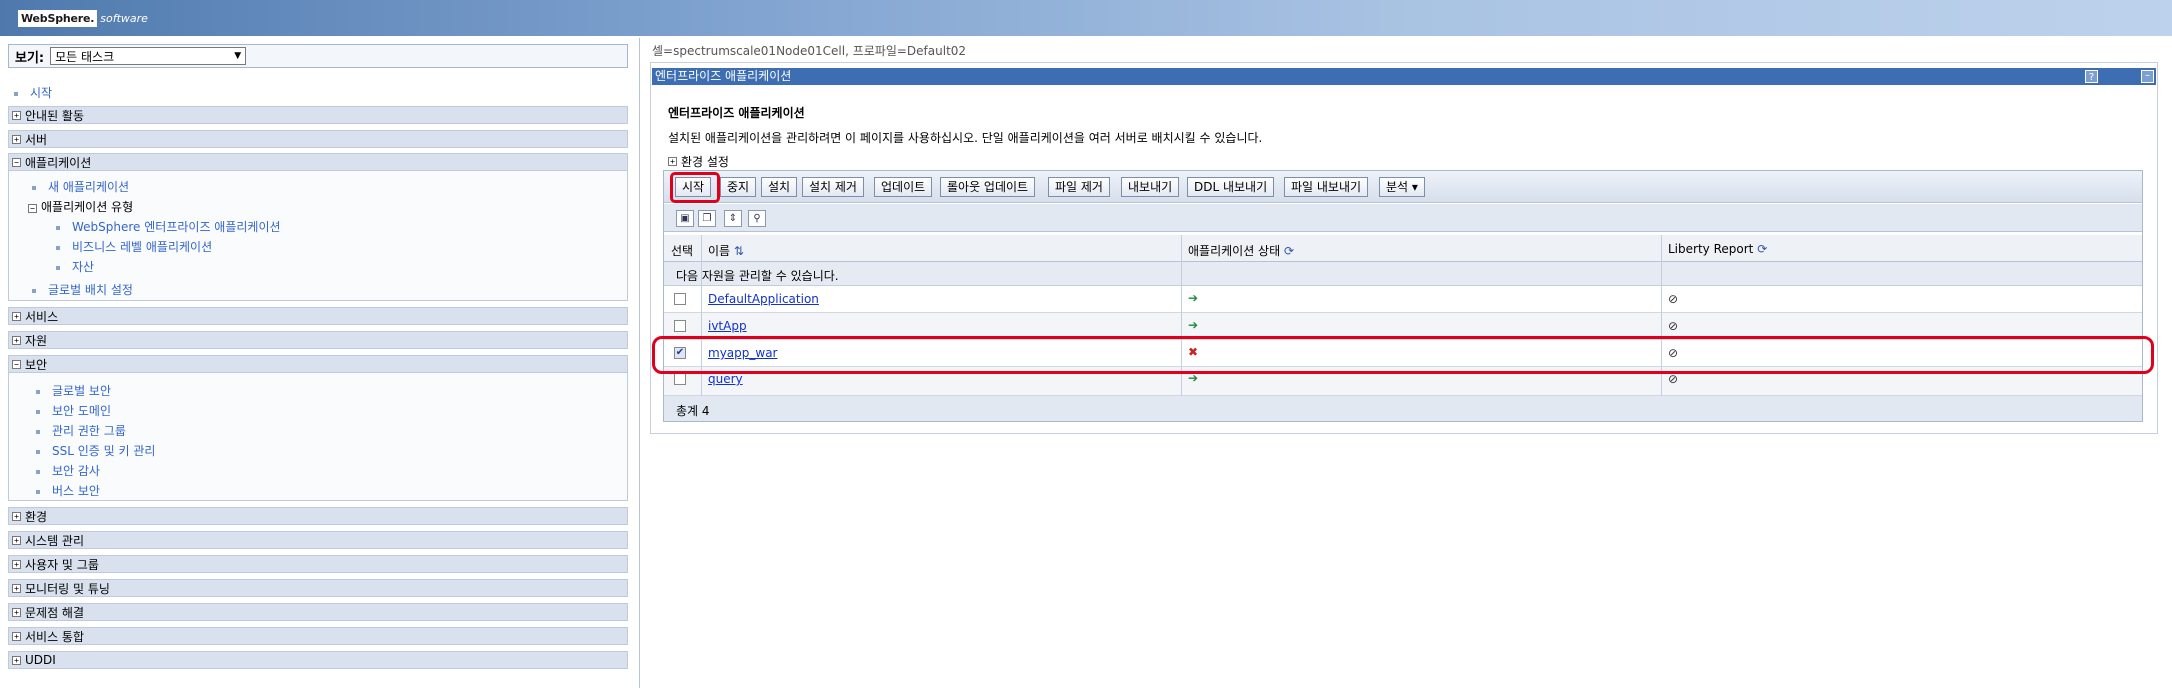  Describe the element at coordinates (88, 187) in the screenshot. I see `nav-link-new-app: 새 애플리케이션` at that location.